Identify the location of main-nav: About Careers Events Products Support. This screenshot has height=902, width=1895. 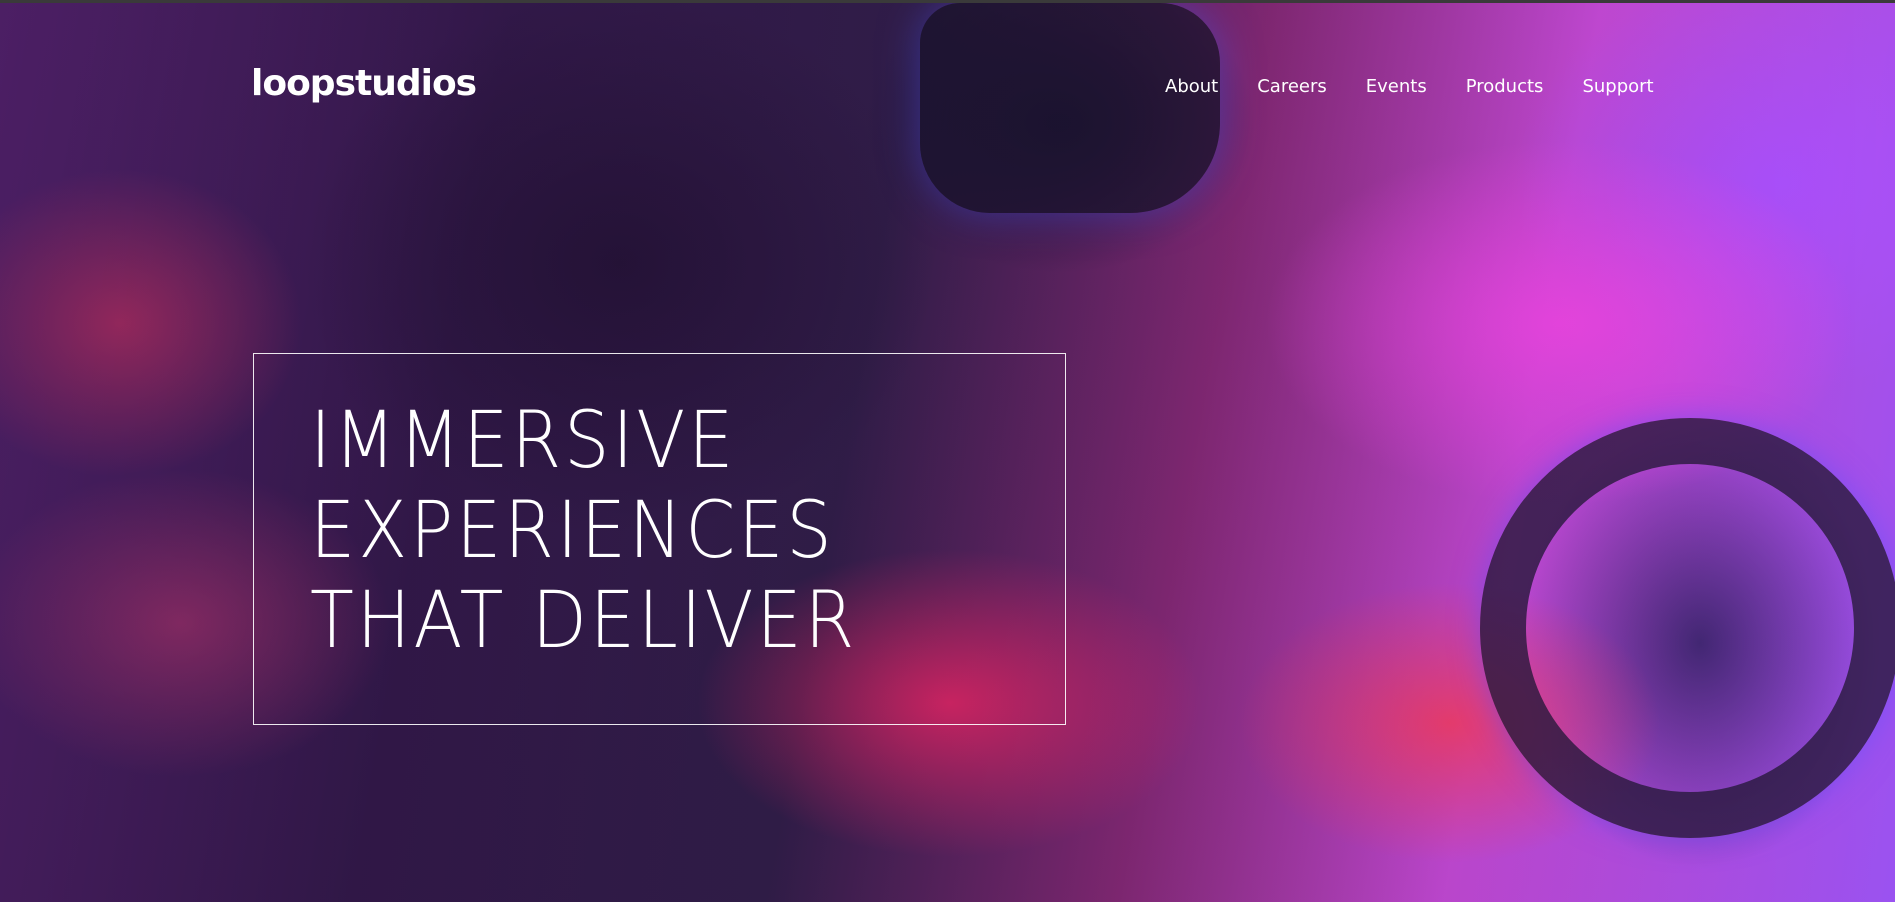
(1409, 87).